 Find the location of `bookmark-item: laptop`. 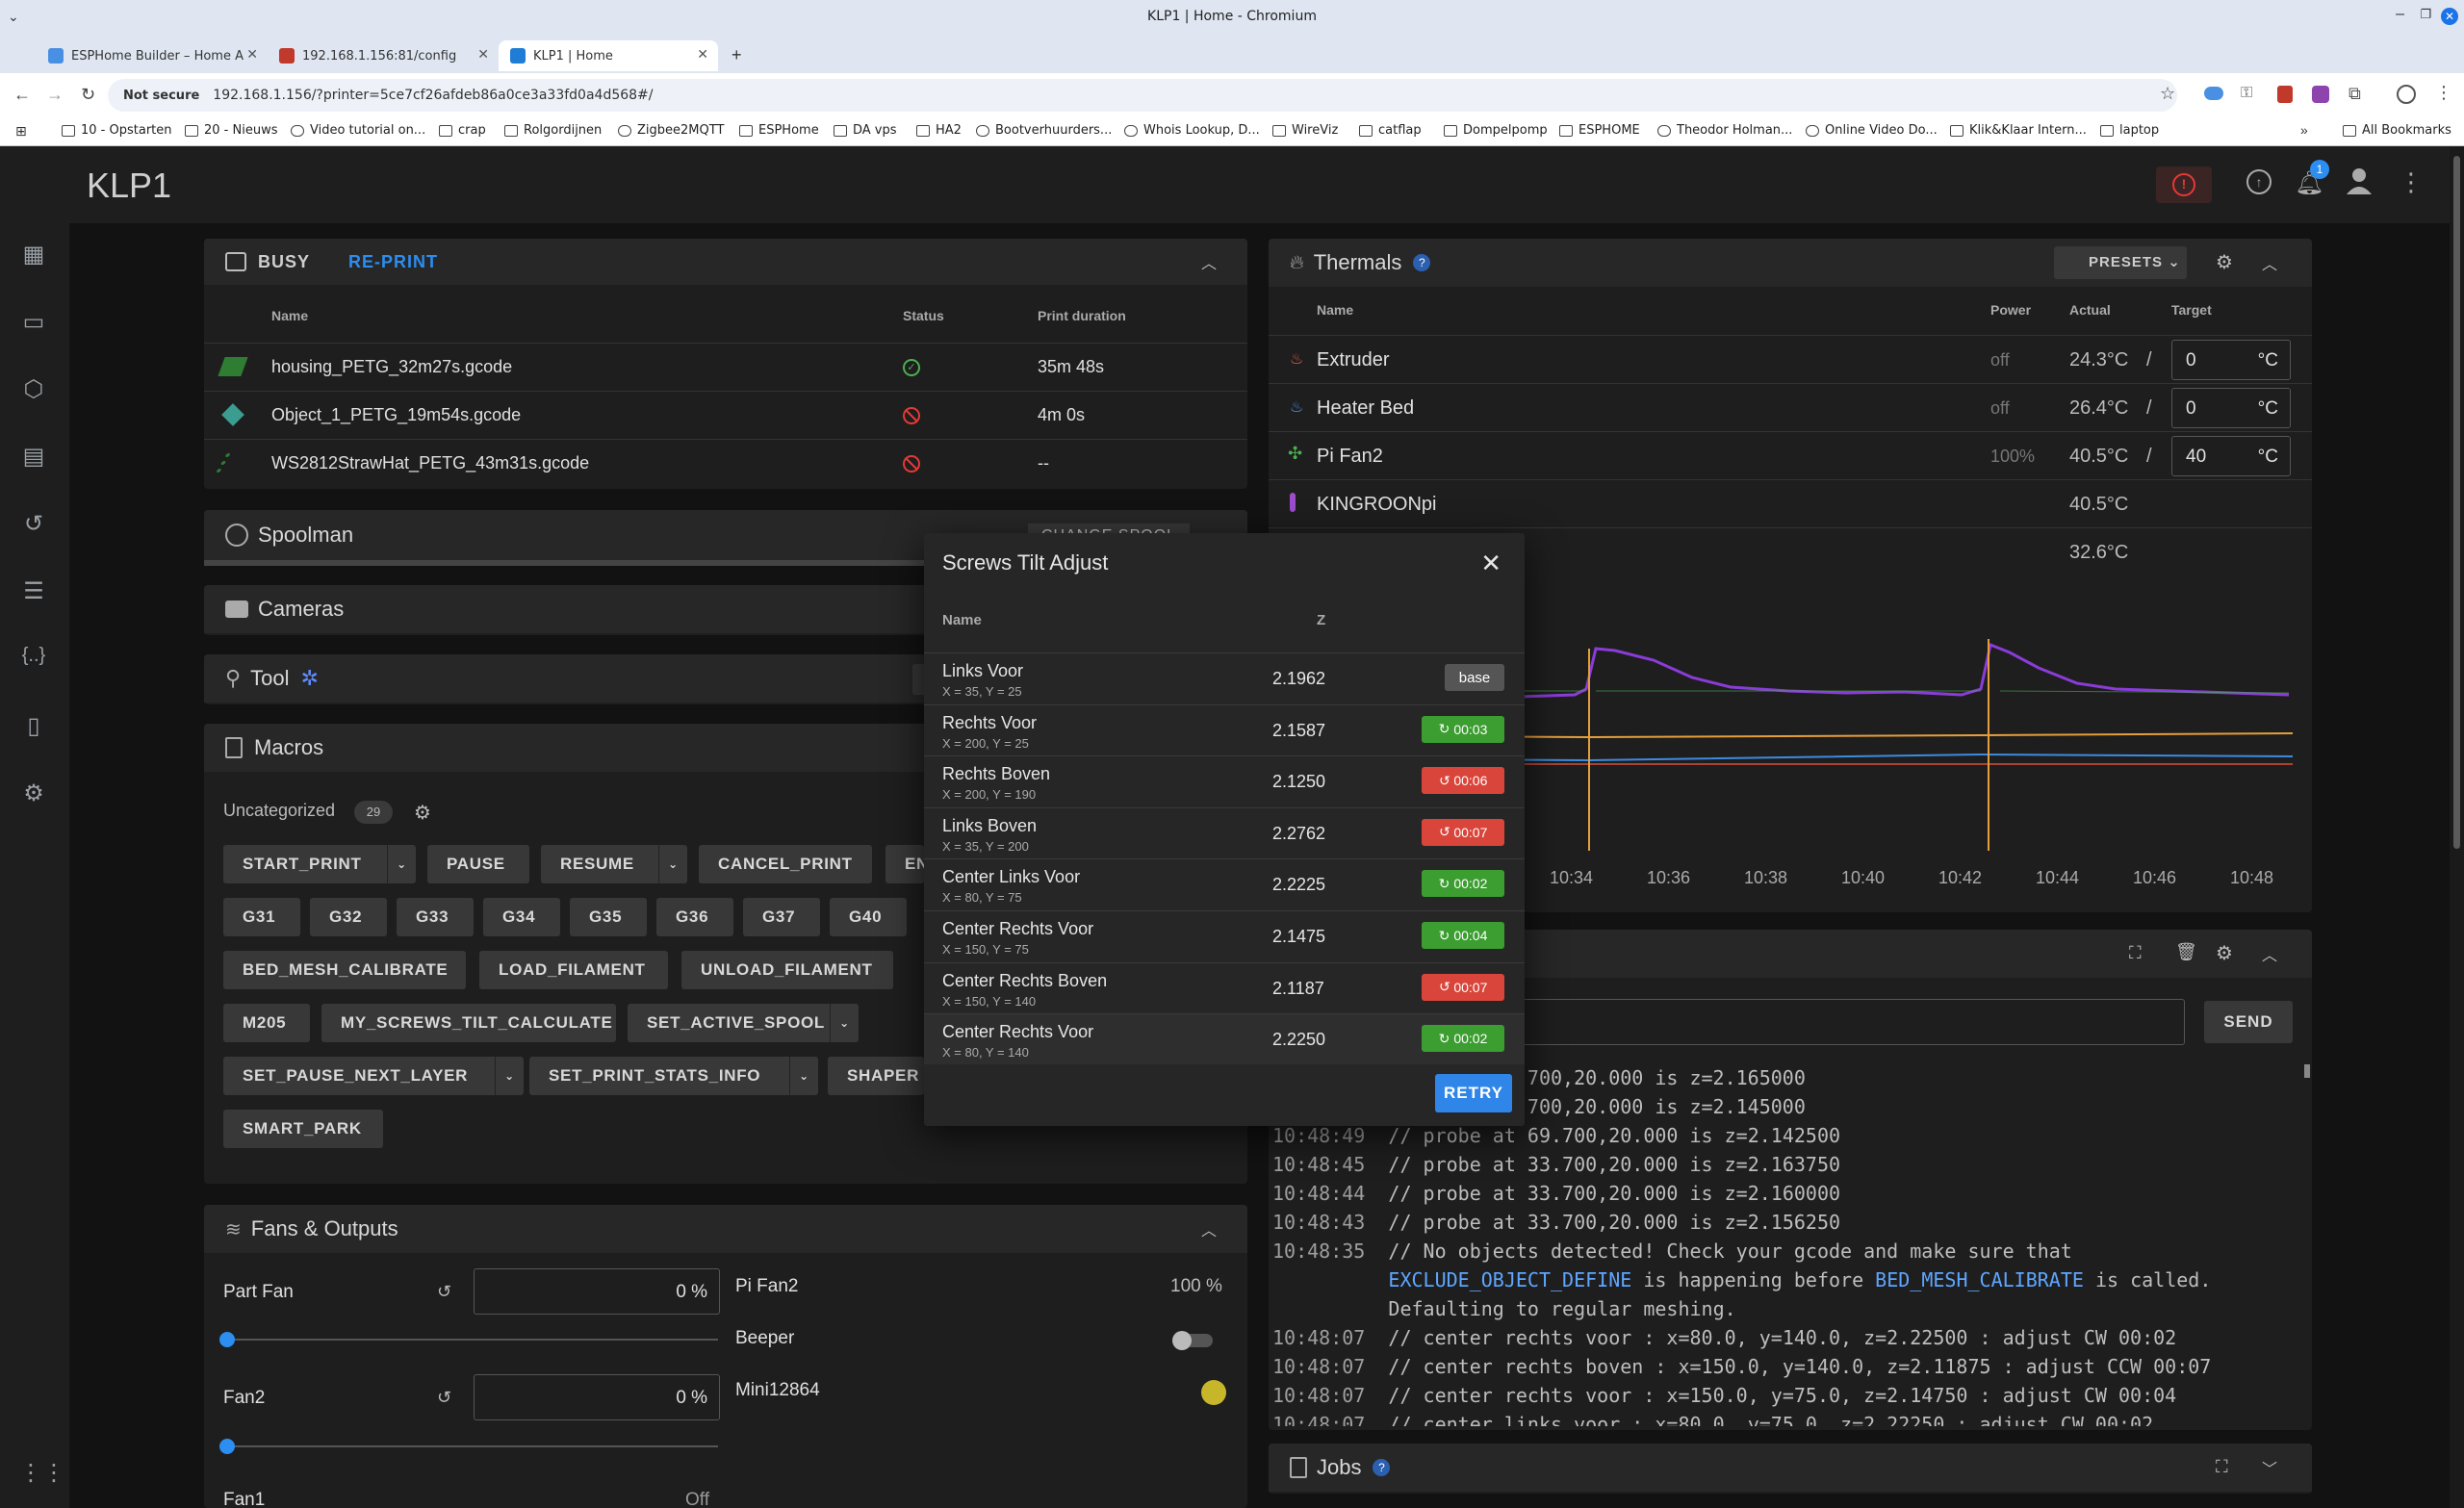

bookmark-item: laptop is located at coordinates (2129, 130).